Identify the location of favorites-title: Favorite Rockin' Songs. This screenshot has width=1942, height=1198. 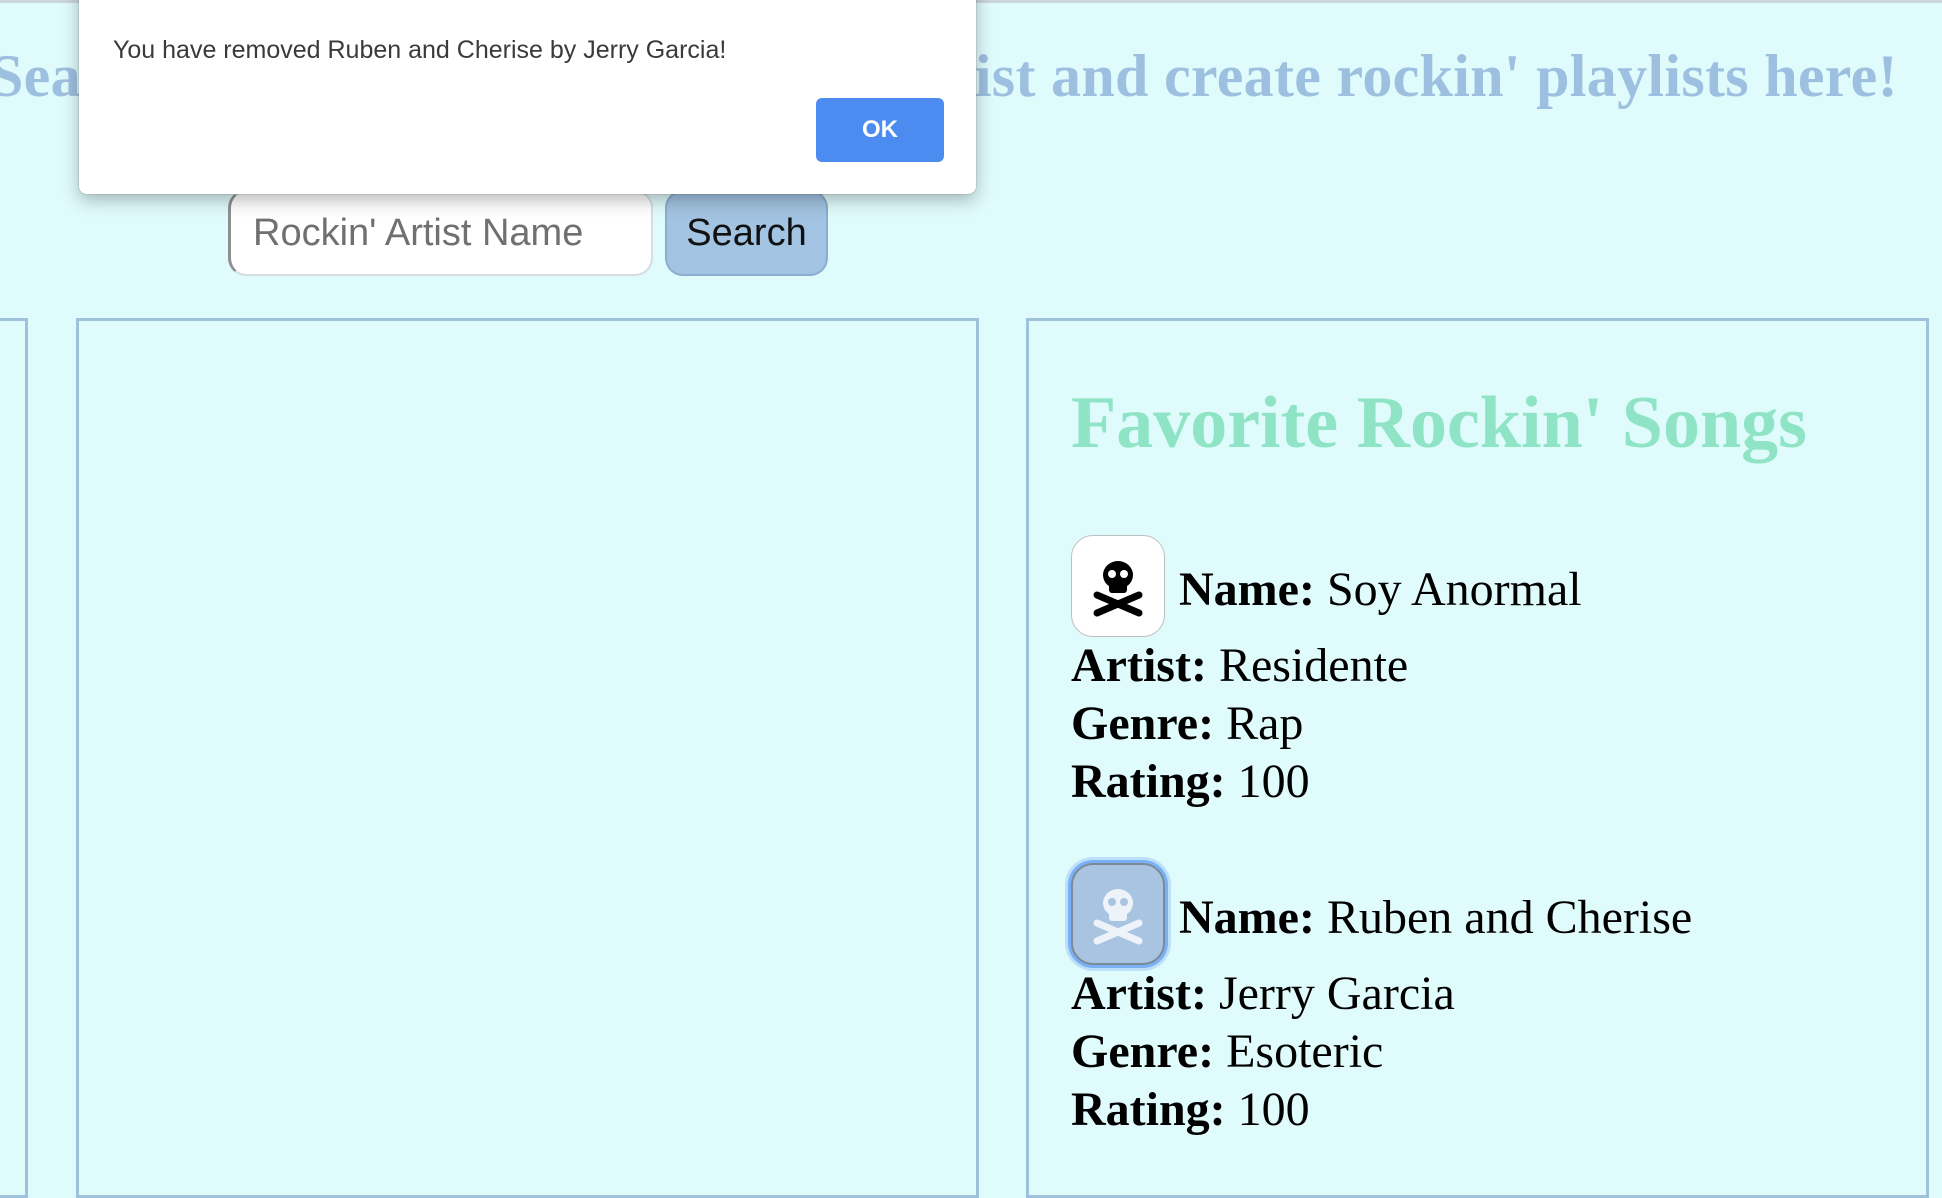
(1439, 423).